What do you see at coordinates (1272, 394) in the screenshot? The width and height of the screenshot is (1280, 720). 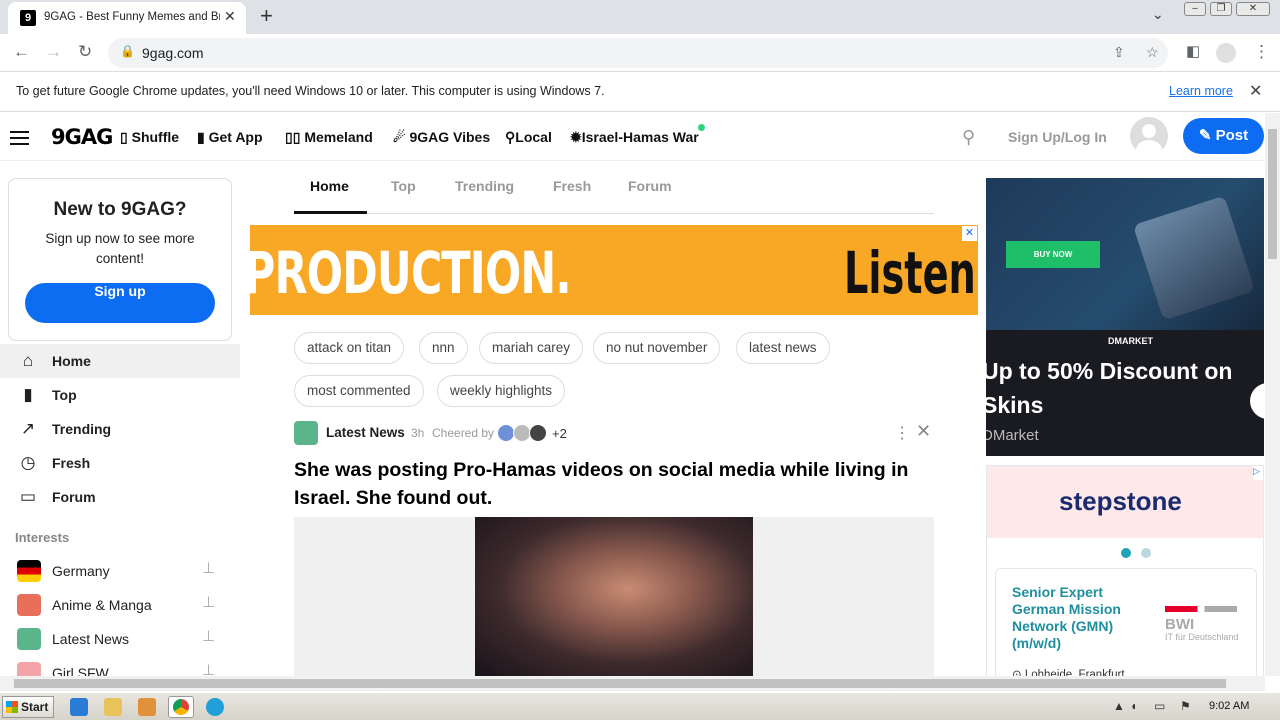 I see `vertical-scrollbar` at bounding box center [1272, 394].